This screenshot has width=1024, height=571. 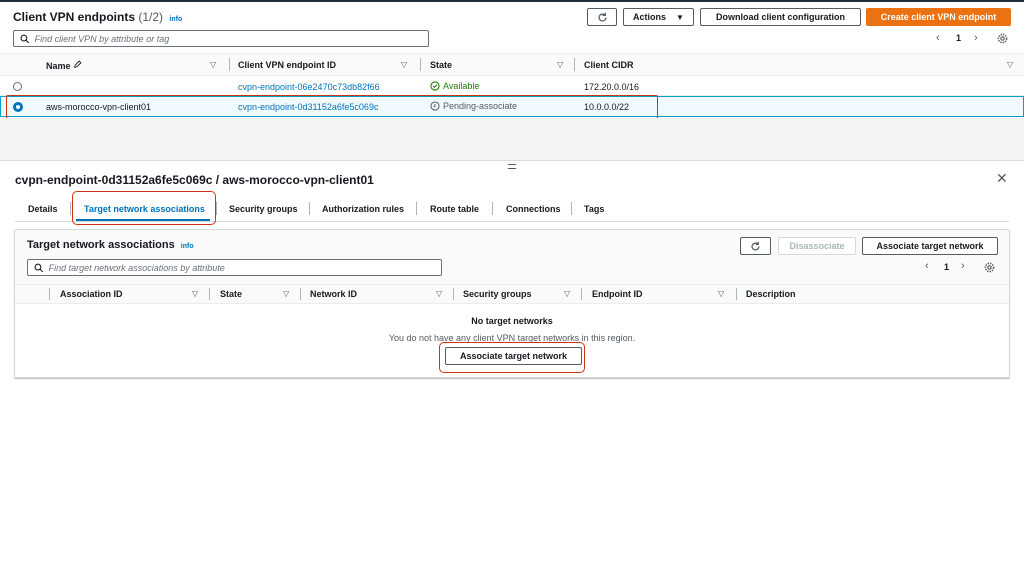 I want to click on column-header-endpoint-id: Endpoint ID, so click(x=617, y=294).